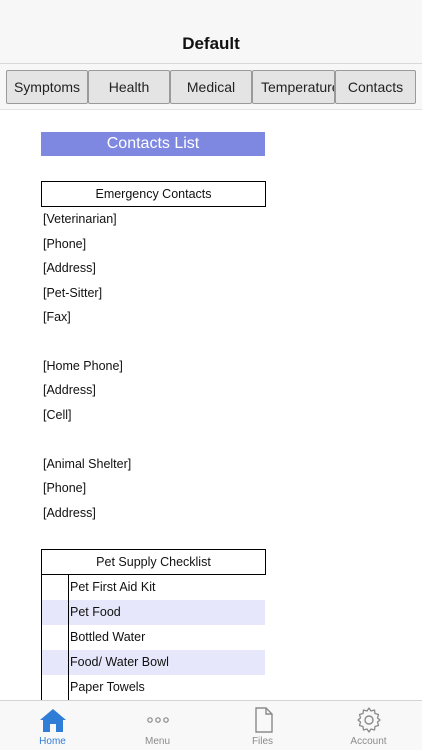 This screenshot has width=422, height=750. I want to click on checklist-row: Food/ Water Bowl, so click(153, 663).